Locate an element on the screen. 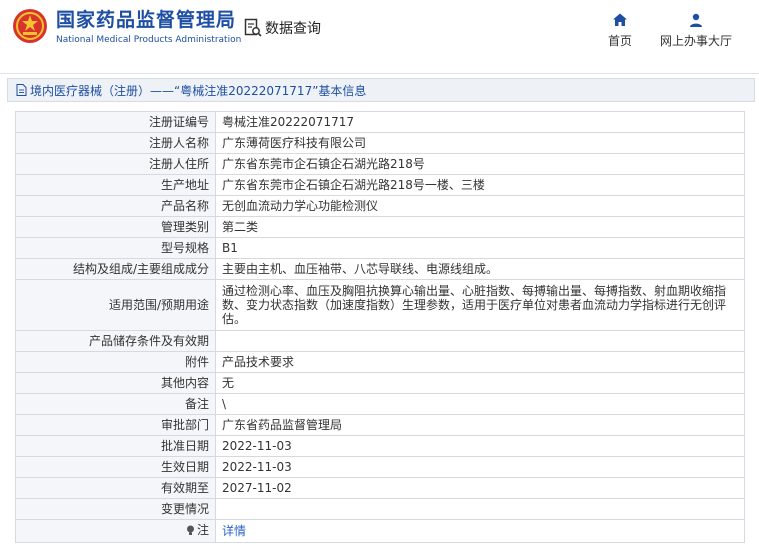  field-value: 广东省东莞市企石镇企石湖光路218号一楼、三楼 is located at coordinates (480, 185).